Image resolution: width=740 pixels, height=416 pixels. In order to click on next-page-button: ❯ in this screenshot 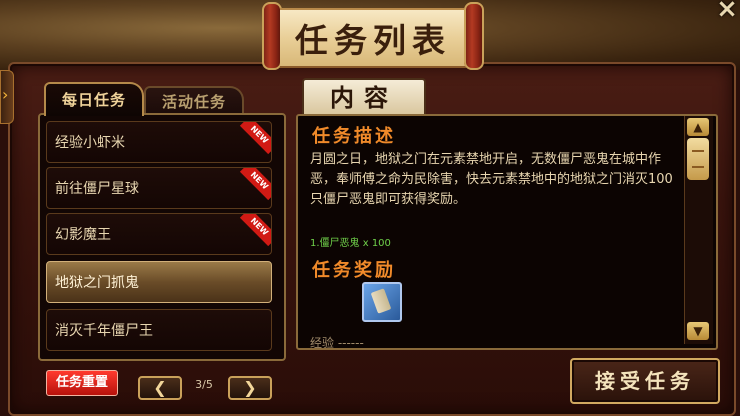, I will do `click(250, 388)`.